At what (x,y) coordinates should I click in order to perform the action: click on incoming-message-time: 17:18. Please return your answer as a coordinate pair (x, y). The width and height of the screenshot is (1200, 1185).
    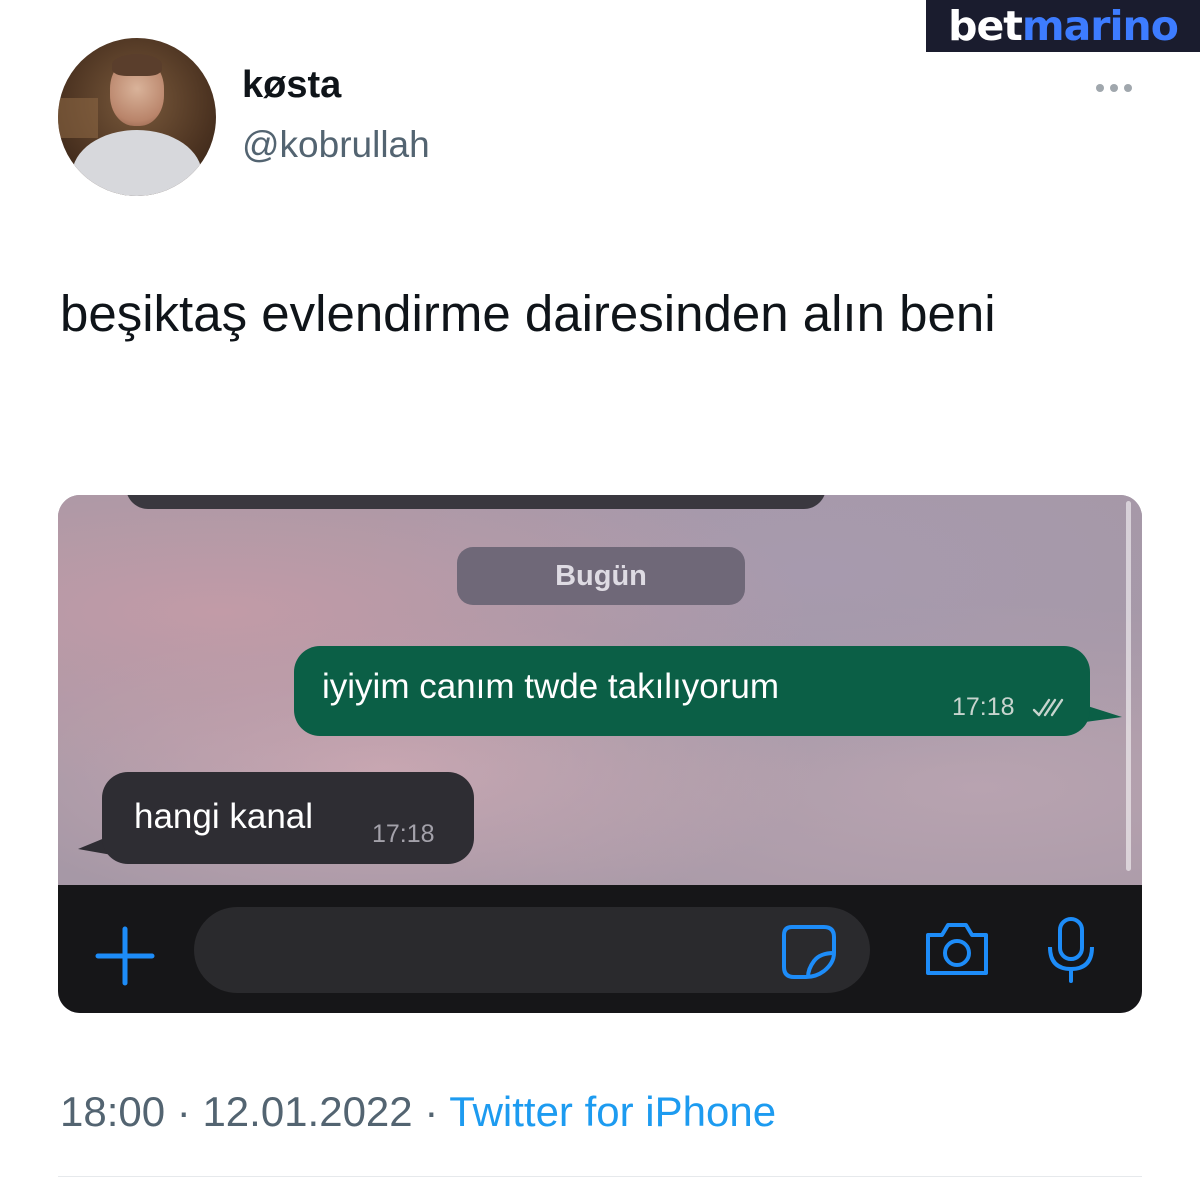
    Looking at the image, I should click on (403, 834).